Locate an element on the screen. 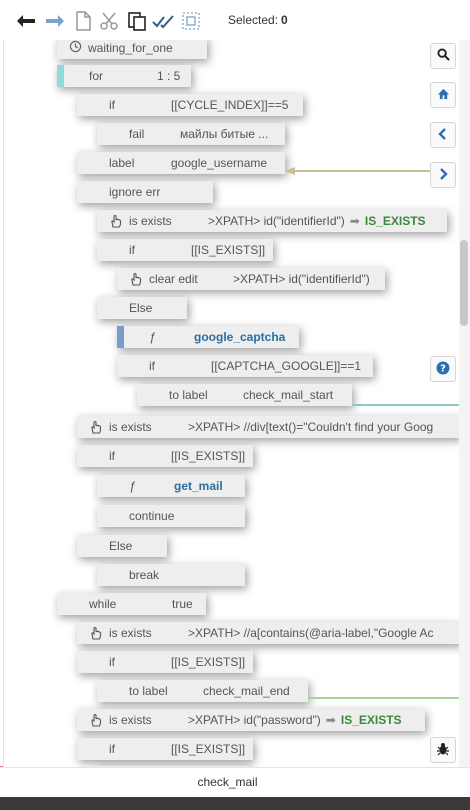  bug-icon is located at coordinates (443, 750).